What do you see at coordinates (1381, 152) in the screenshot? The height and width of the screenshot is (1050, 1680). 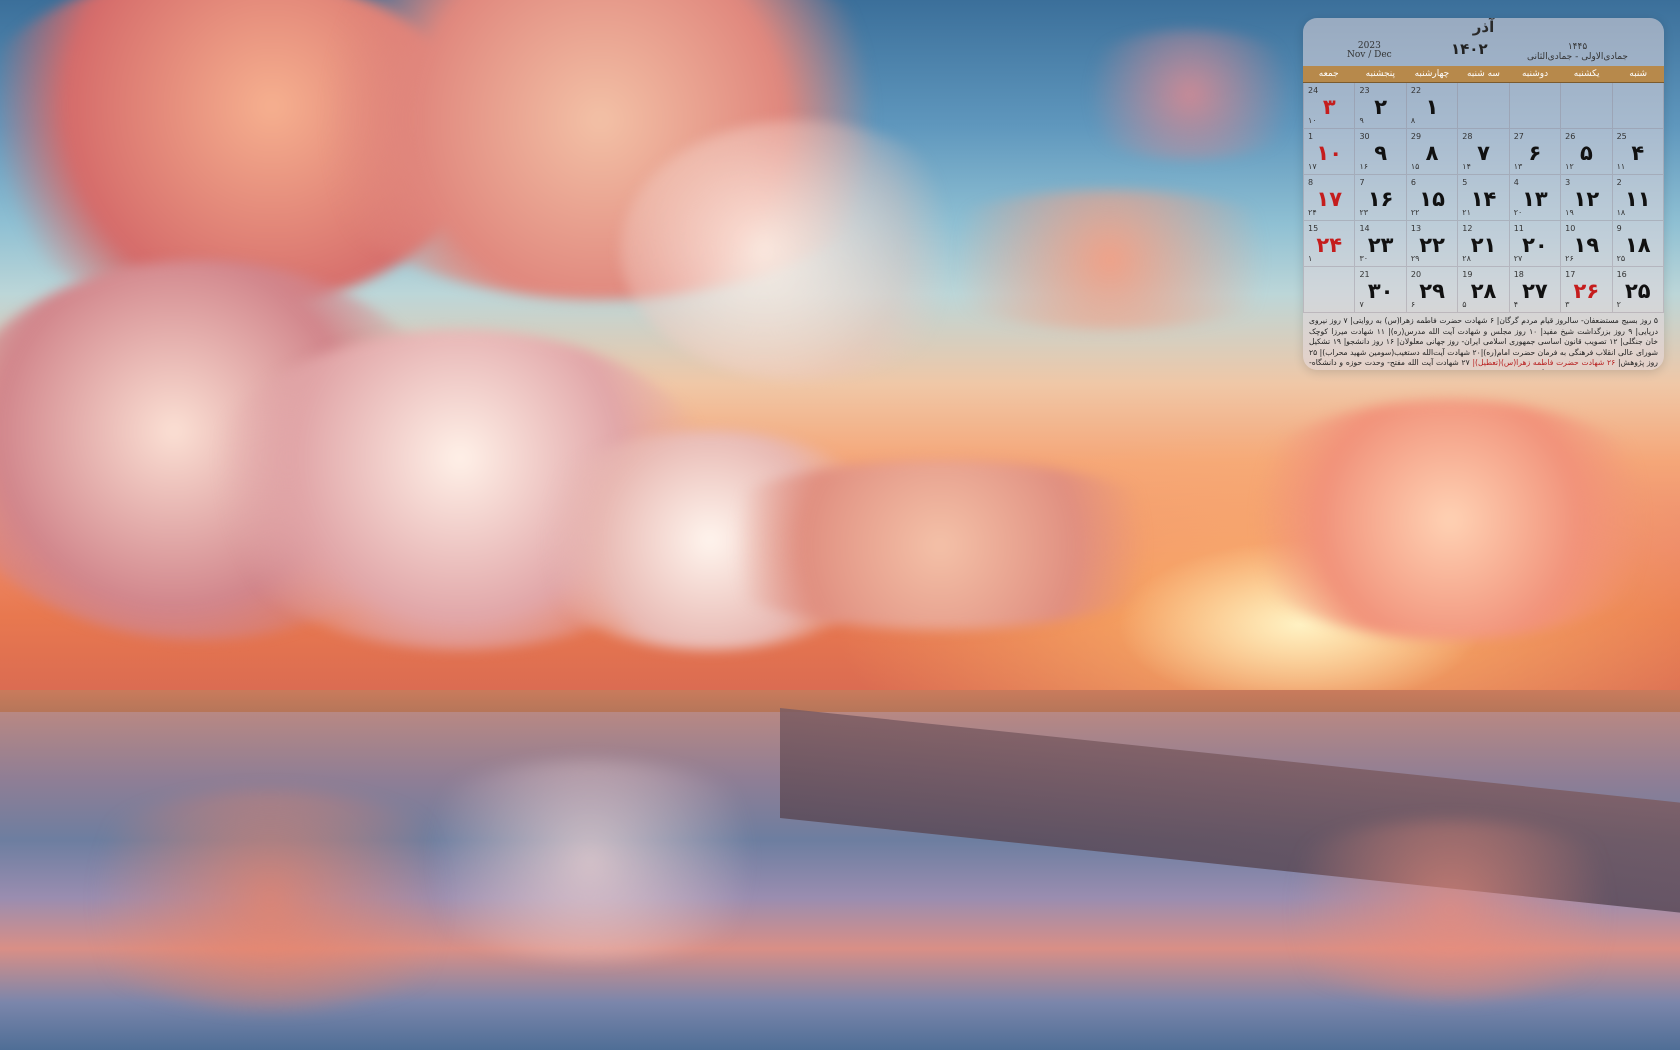 I see `calendar-day-cell: 30 ۹ ۱۶` at bounding box center [1381, 152].